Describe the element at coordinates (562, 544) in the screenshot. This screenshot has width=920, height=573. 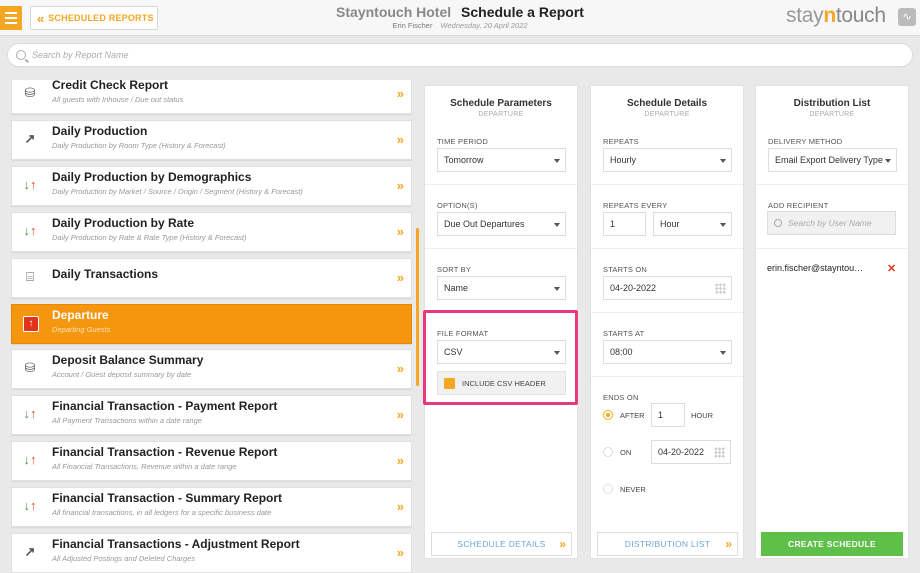
I see `double-chevron-right-icon: »` at that location.